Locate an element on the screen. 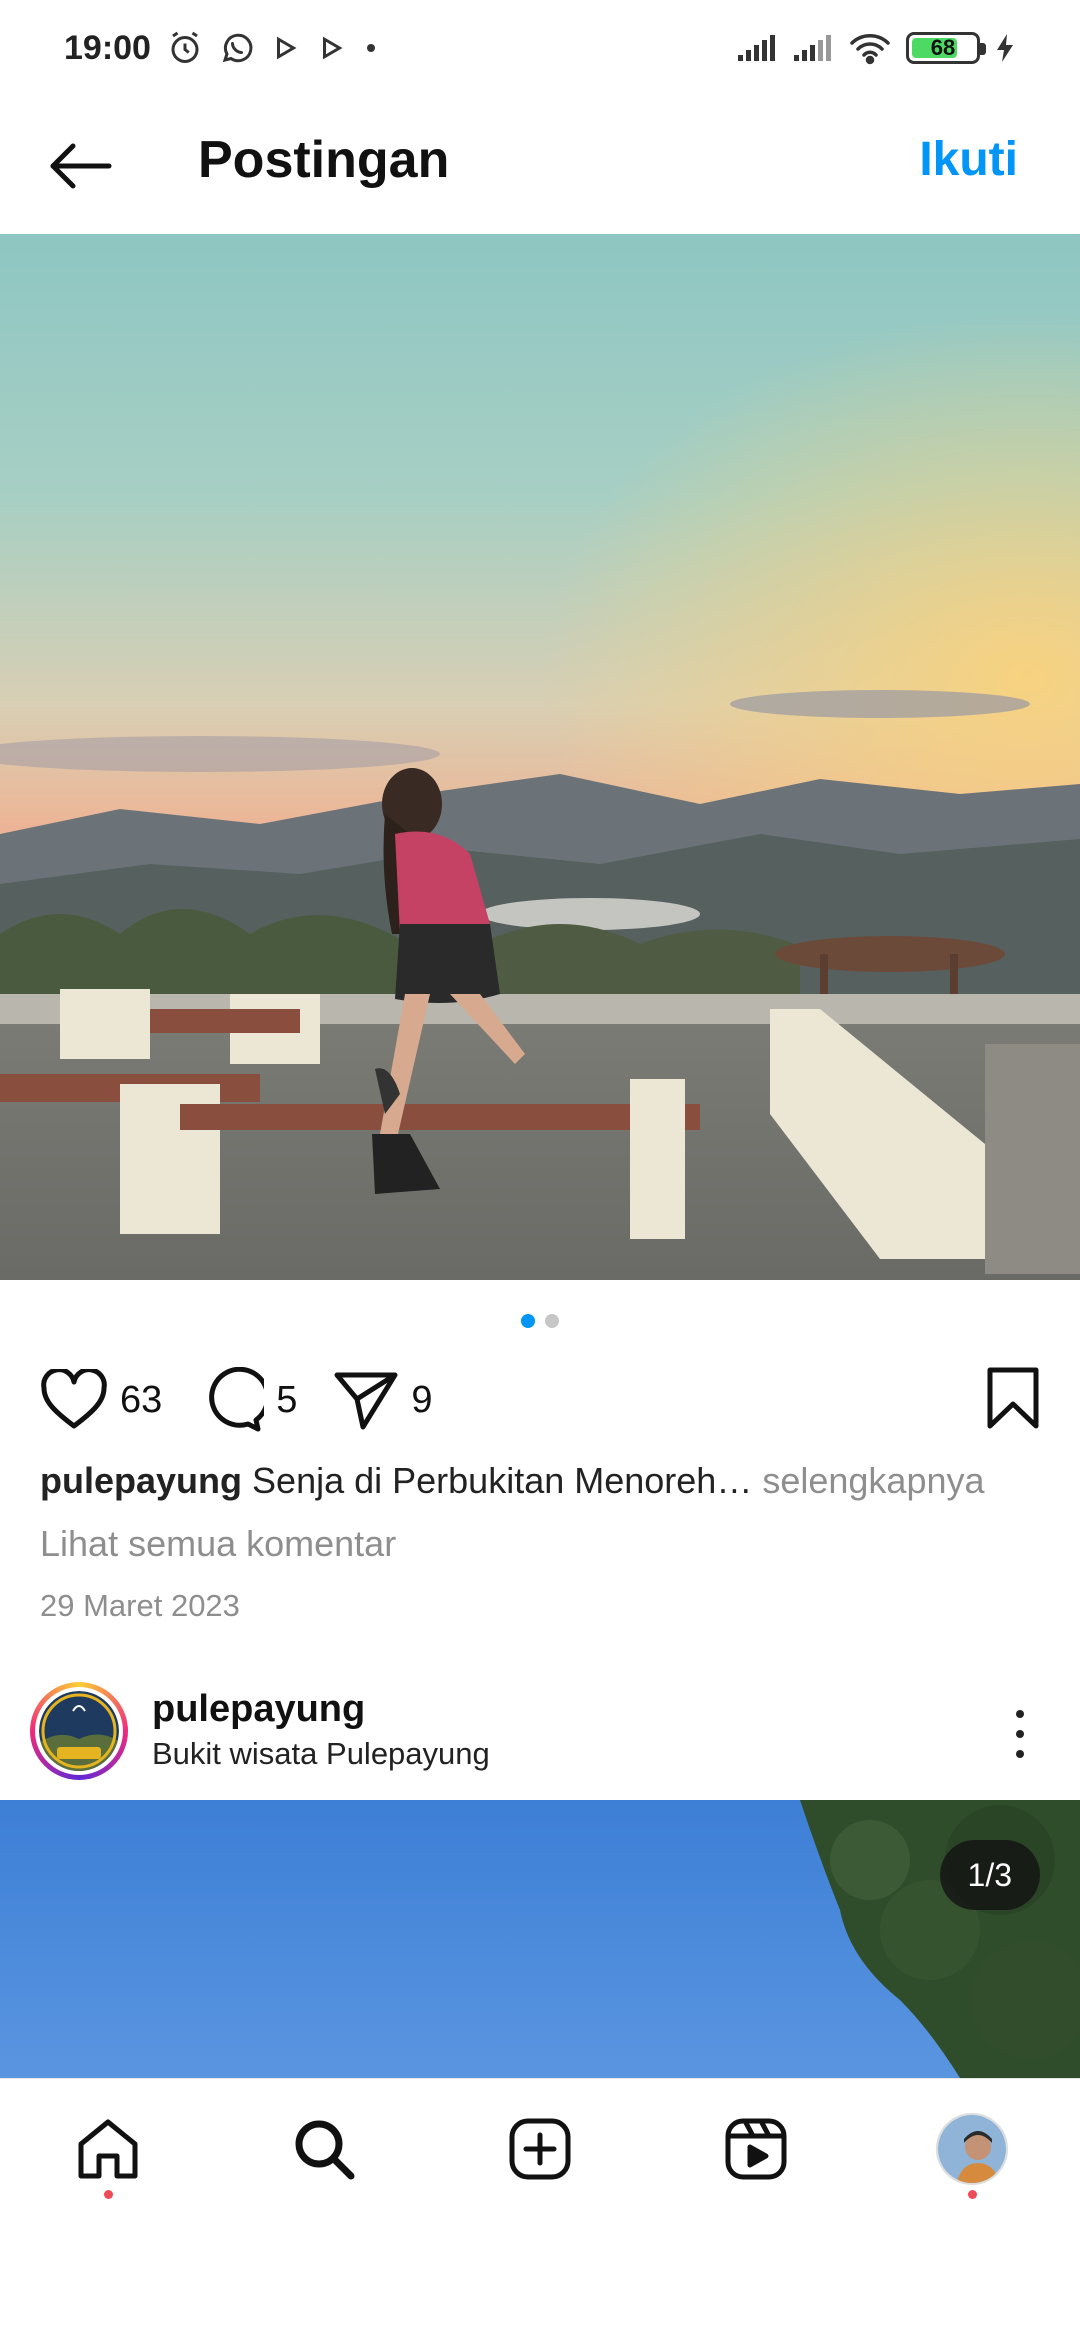 Image resolution: width=1080 pixels, height=2340 pixels. avatar is located at coordinates (79, 1731).